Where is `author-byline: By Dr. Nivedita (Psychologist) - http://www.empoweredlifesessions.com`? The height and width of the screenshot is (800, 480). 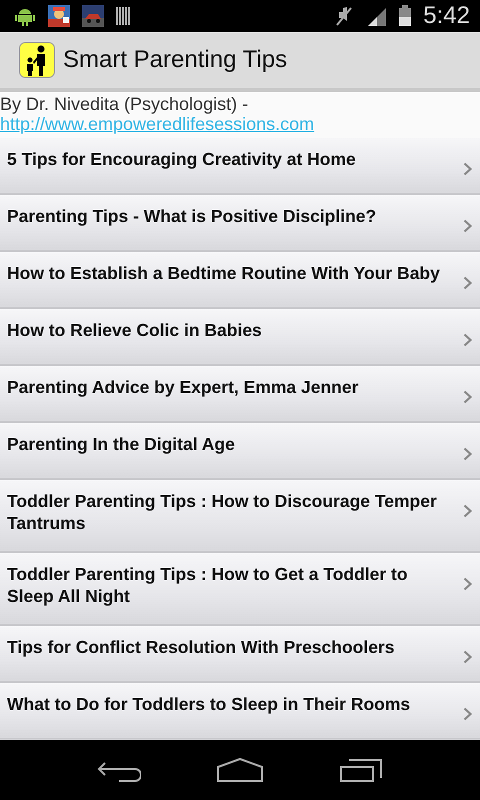
author-byline: By Dr. Nivedita (Psychologist) - http://www.empoweredlifesessions.com is located at coordinates (240, 115).